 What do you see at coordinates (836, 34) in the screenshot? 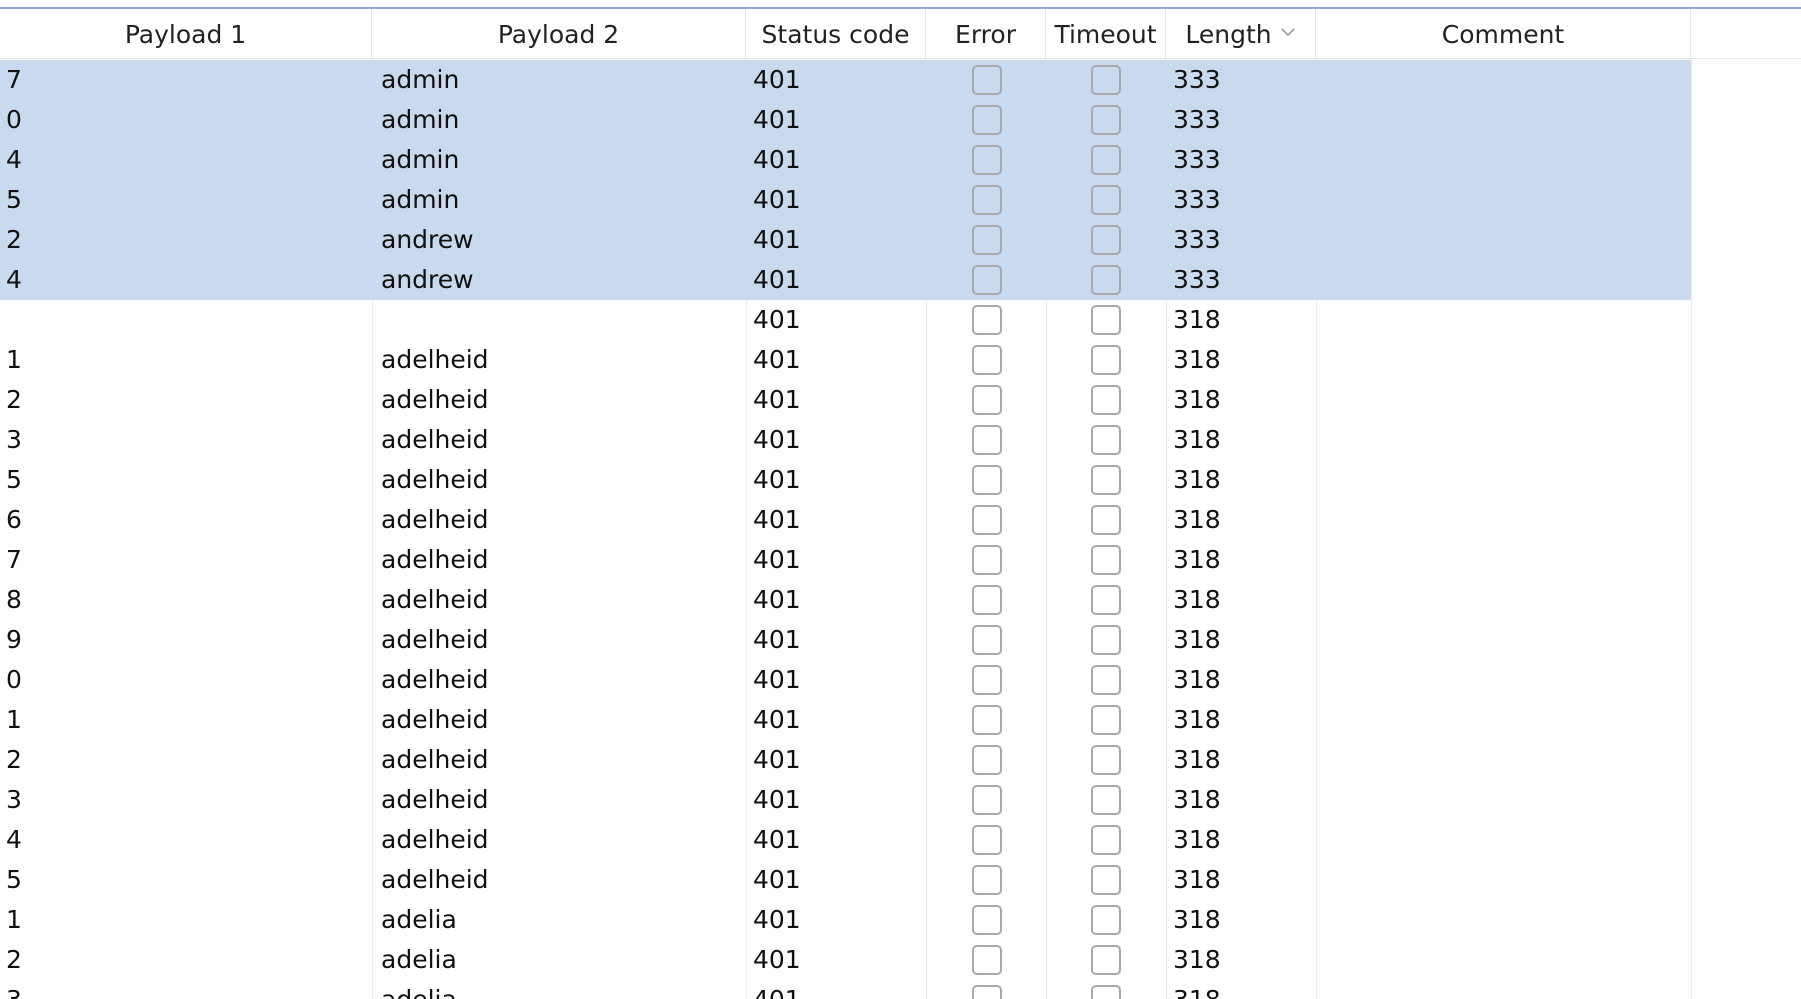
I see `column-header-status-code: Status code` at bounding box center [836, 34].